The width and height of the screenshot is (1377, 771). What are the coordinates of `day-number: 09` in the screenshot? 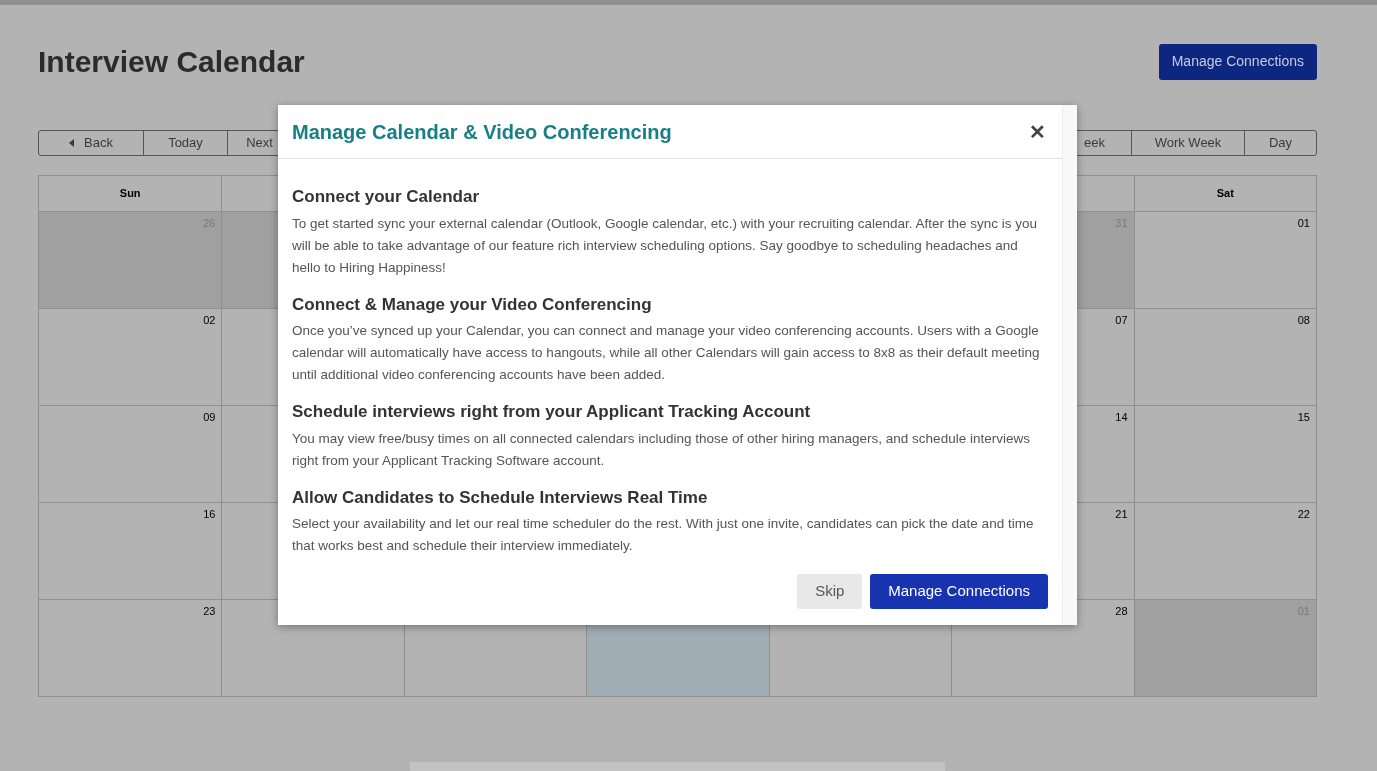 It's located at (209, 417).